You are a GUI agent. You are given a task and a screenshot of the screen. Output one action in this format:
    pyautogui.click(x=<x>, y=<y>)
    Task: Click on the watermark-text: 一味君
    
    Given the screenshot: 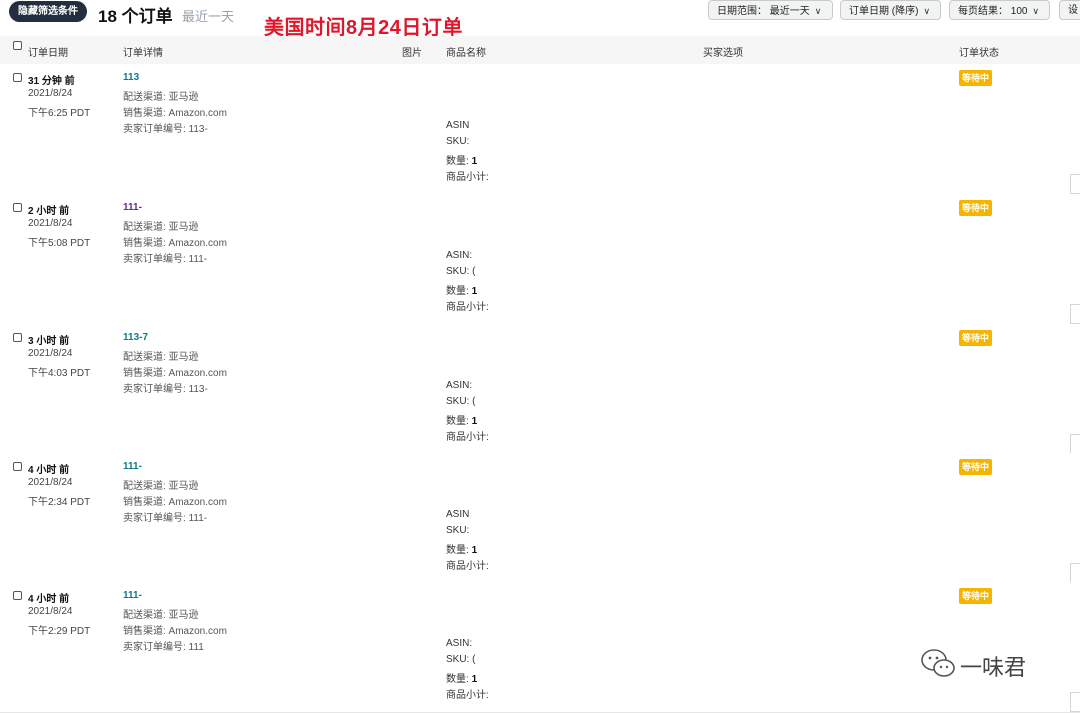 What is the action you would take?
    pyautogui.click(x=993, y=668)
    